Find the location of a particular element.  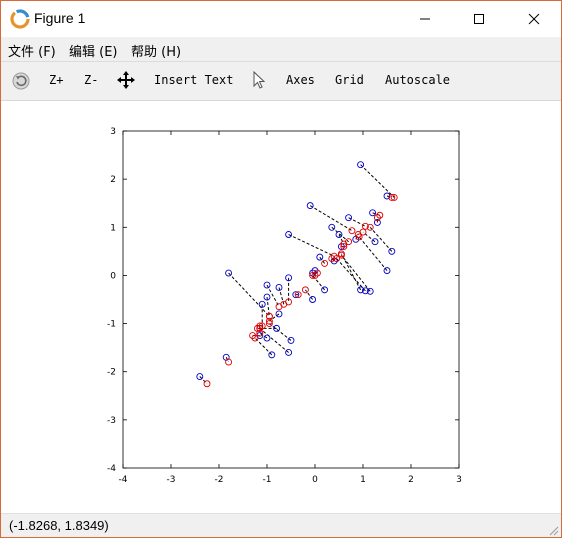

close-button is located at coordinates (534, 19).